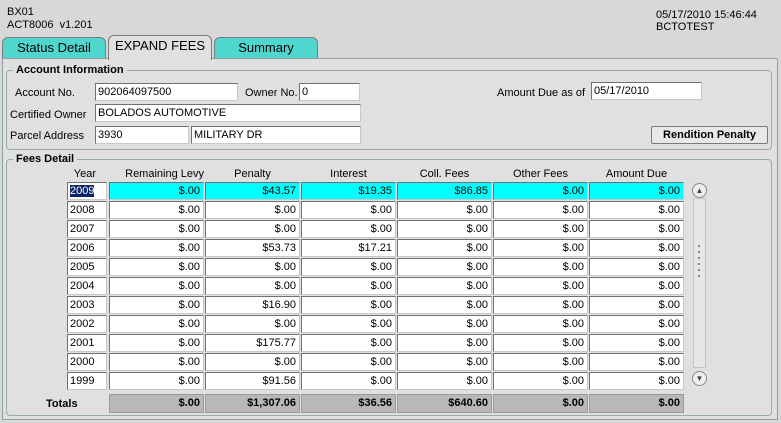 The image size is (781, 423). What do you see at coordinates (87, 286) in the screenshot?
I see `fee-cell-year: 2004` at bounding box center [87, 286].